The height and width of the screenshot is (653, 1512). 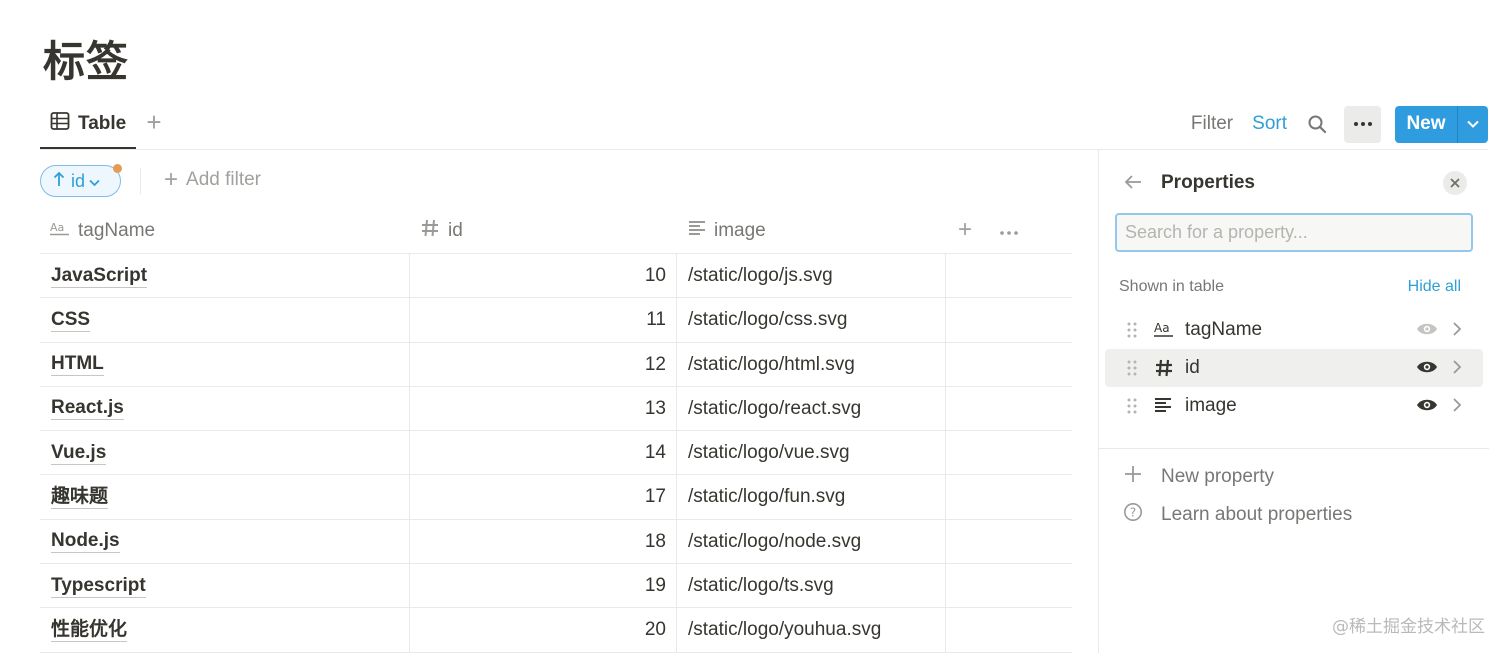 I want to click on table-row: 性能优化 20 /static/logo/youhua.svg, so click(x=556, y=630).